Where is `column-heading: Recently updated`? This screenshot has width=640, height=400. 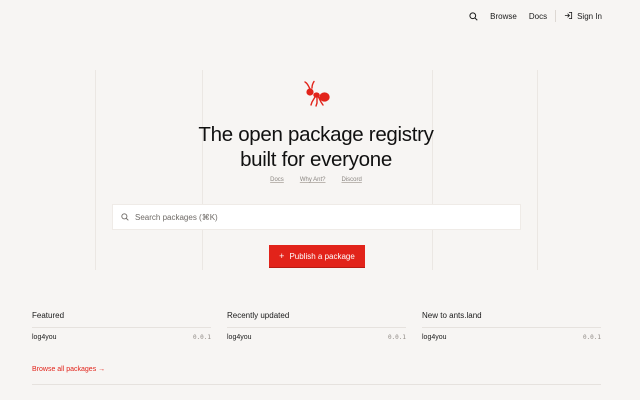 column-heading: Recently updated is located at coordinates (316, 319).